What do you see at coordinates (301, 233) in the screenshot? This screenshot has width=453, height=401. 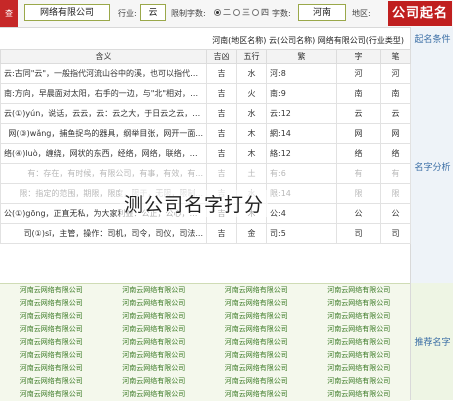 I see `cell-traditional: 司:5` at bounding box center [301, 233].